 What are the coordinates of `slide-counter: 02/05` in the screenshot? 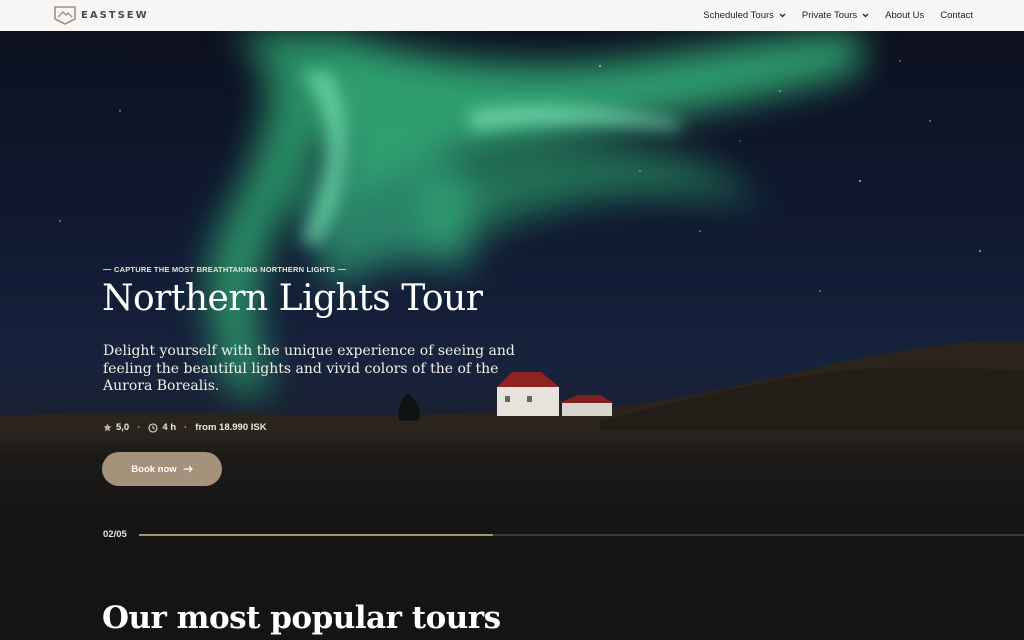 It's located at (115, 534).